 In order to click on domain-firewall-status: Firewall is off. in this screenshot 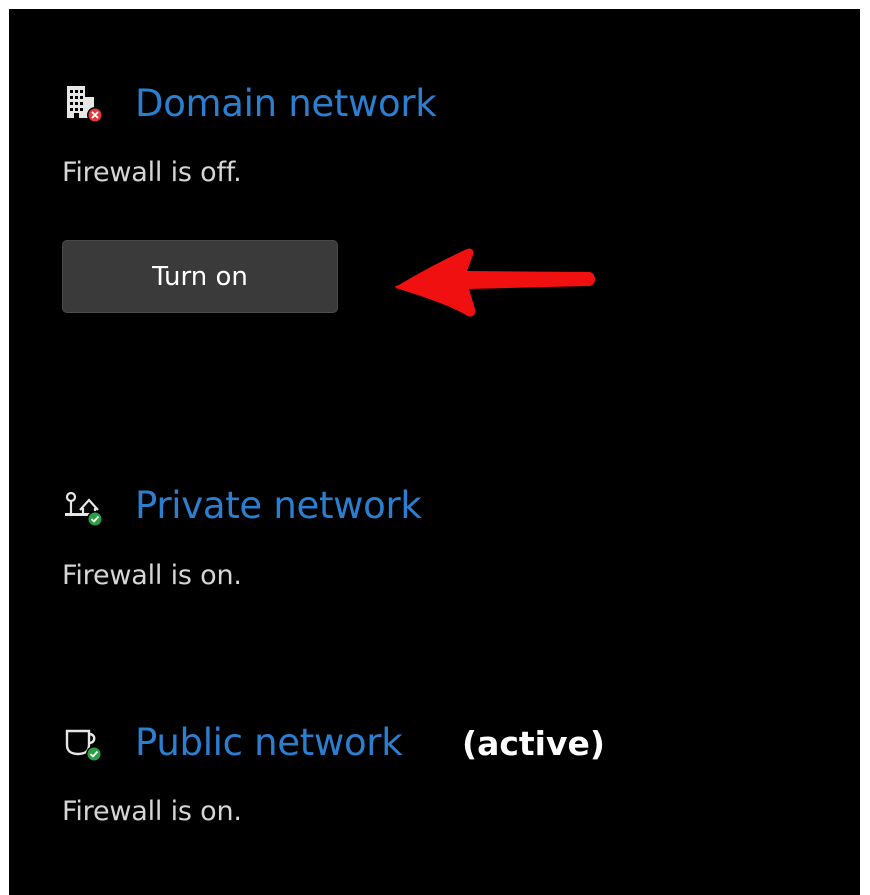, I will do `click(152, 172)`.